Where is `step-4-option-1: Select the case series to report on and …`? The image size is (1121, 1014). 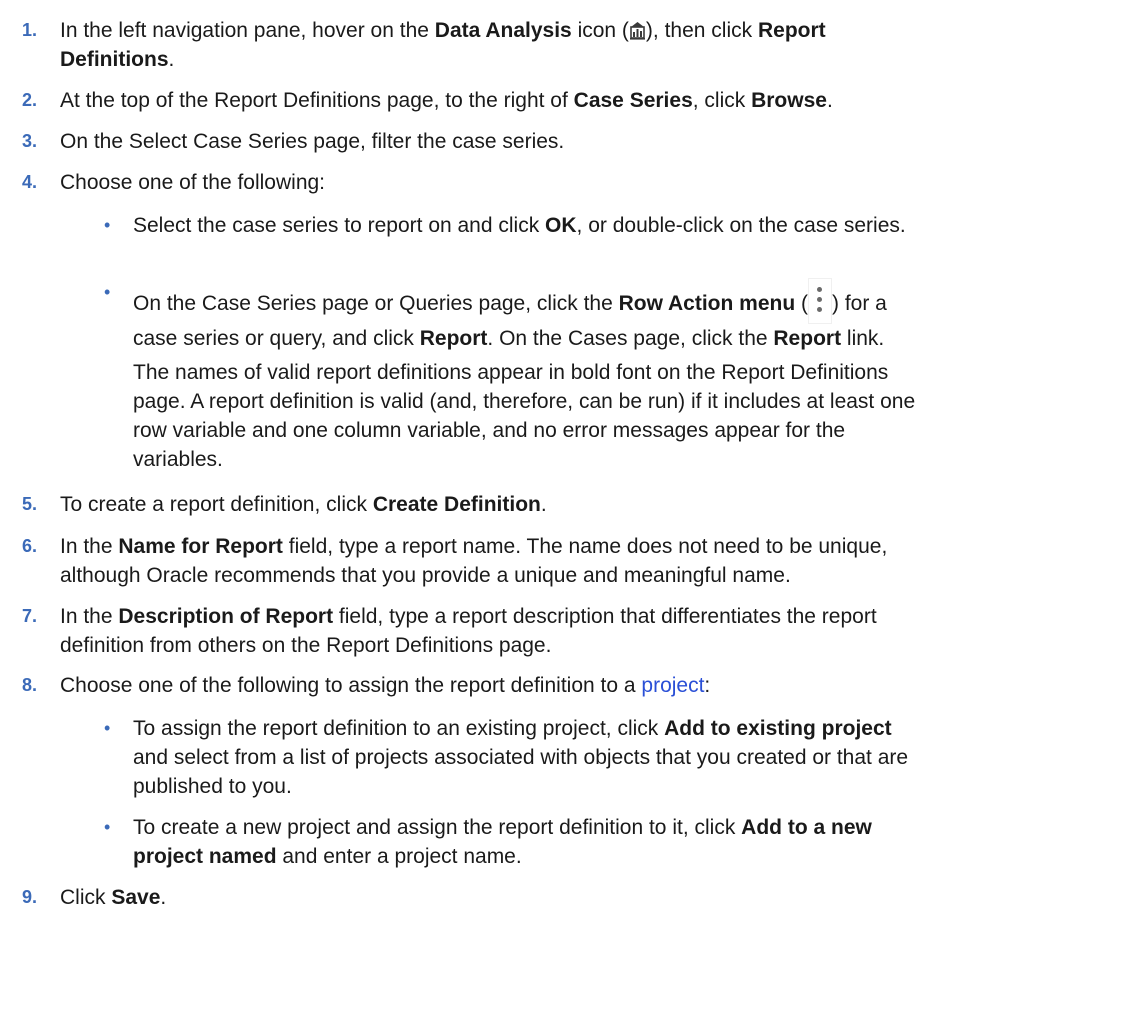
step-4-option-1: Select the case series to report on and … is located at coordinates (613, 225).